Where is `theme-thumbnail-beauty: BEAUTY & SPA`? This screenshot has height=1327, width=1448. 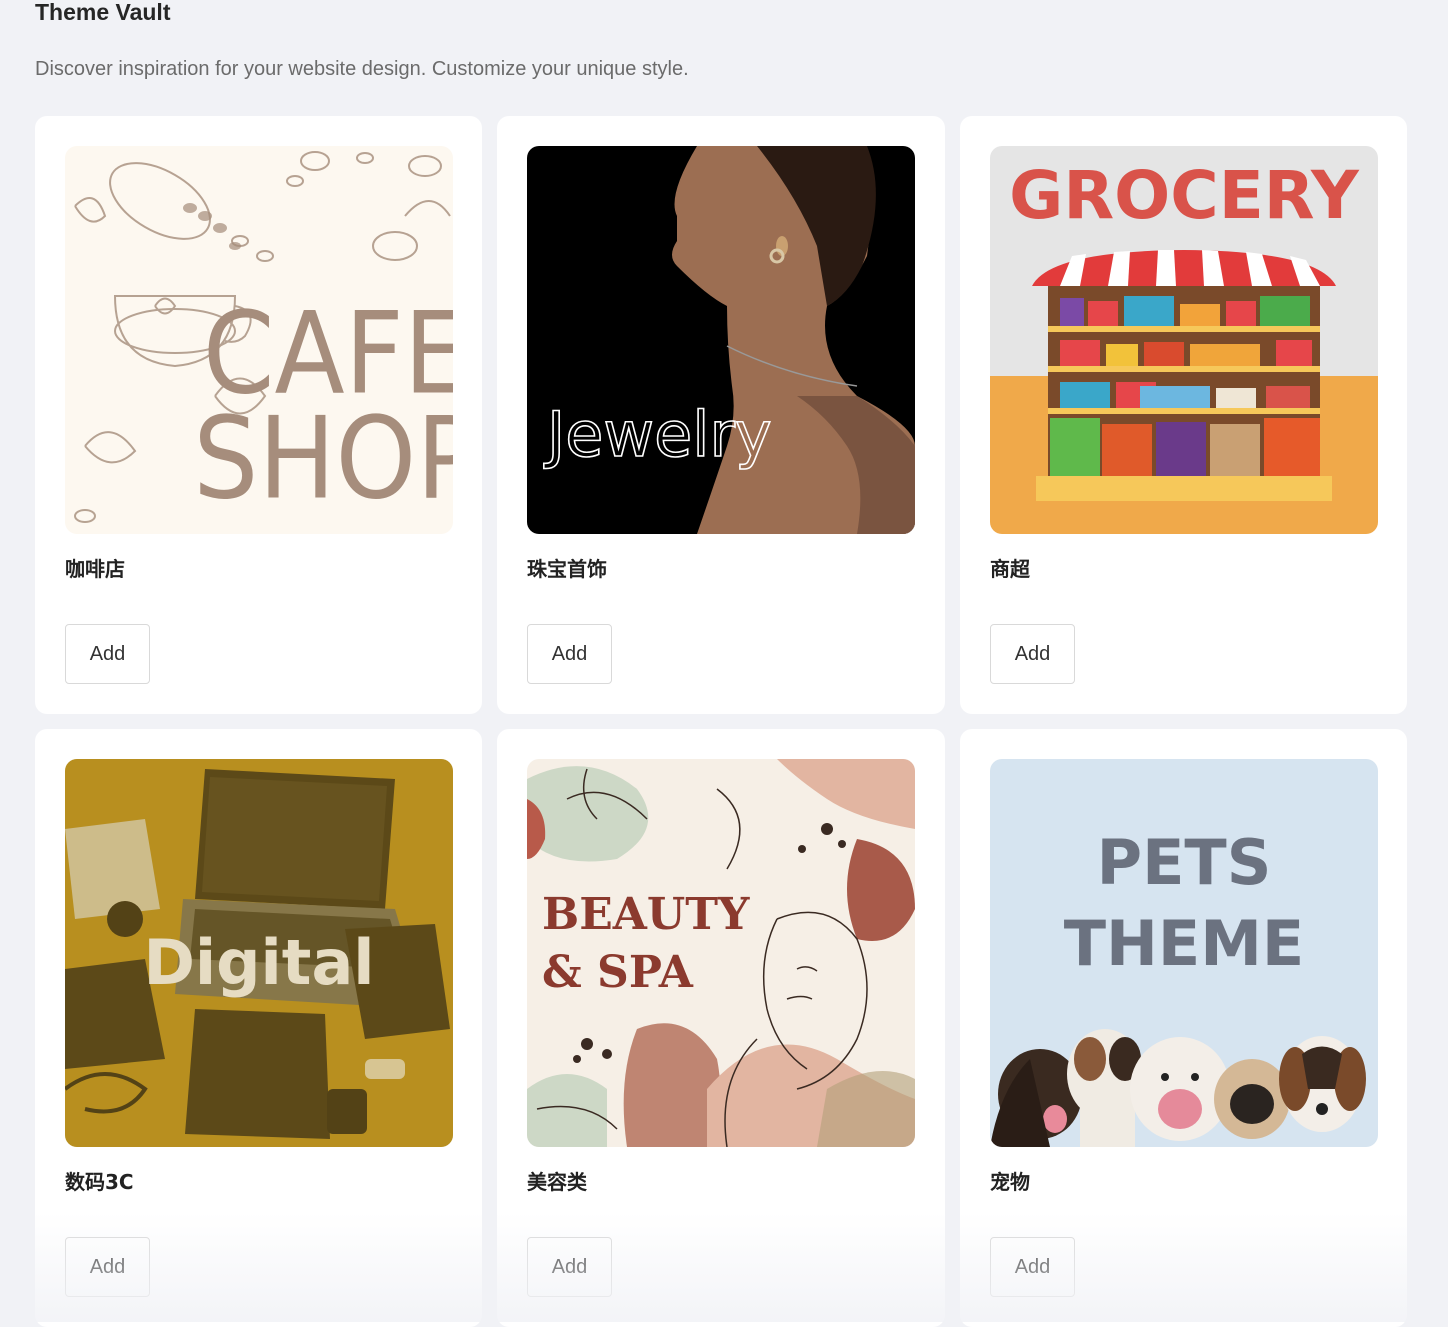 theme-thumbnail-beauty: BEAUTY & SPA is located at coordinates (721, 953).